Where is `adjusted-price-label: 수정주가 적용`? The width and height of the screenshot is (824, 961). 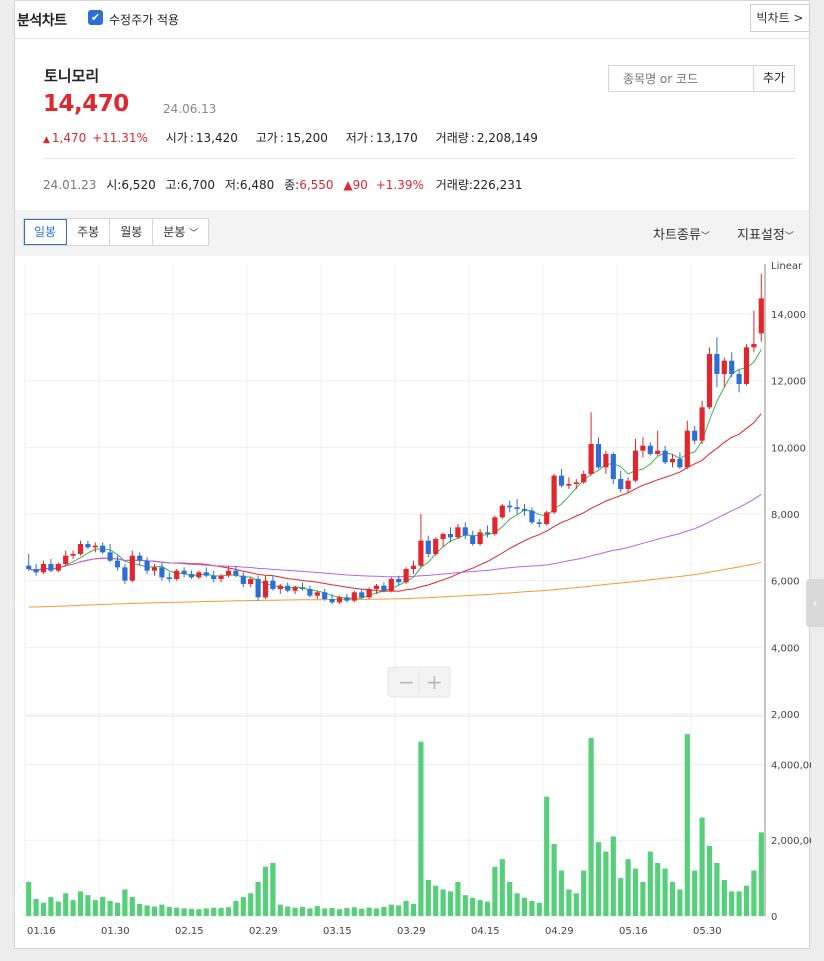 adjusted-price-label: 수정주가 적용 is located at coordinates (144, 19).